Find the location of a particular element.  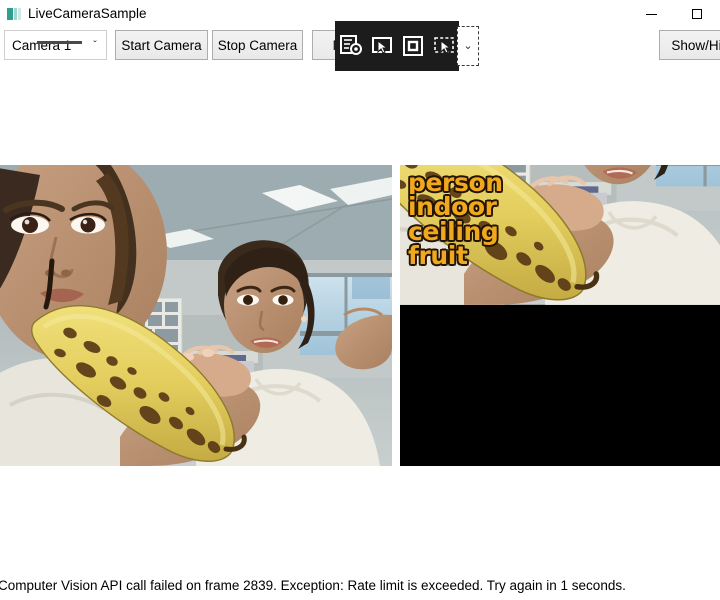

window-controls is located at coordinates (674, 14).